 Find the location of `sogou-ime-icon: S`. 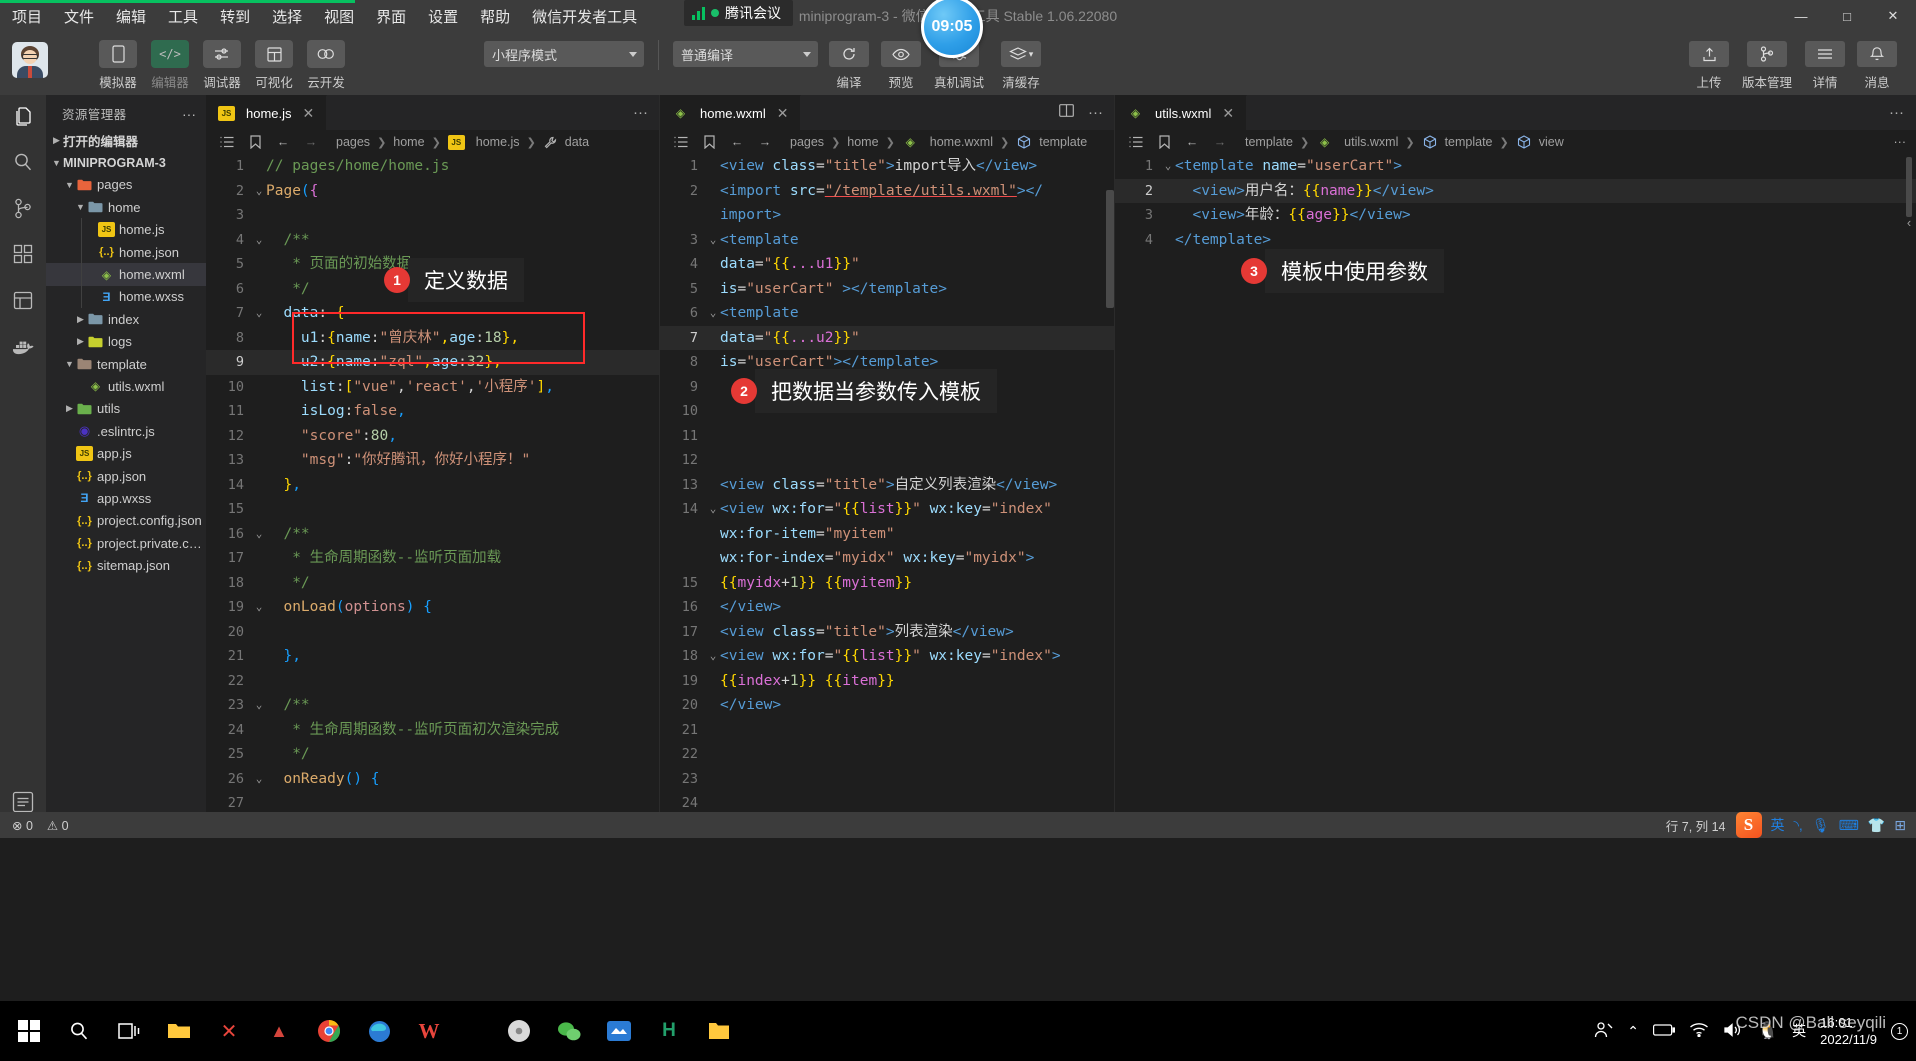

sogou-ime-icon: S is located at coordinates (1748, 825).